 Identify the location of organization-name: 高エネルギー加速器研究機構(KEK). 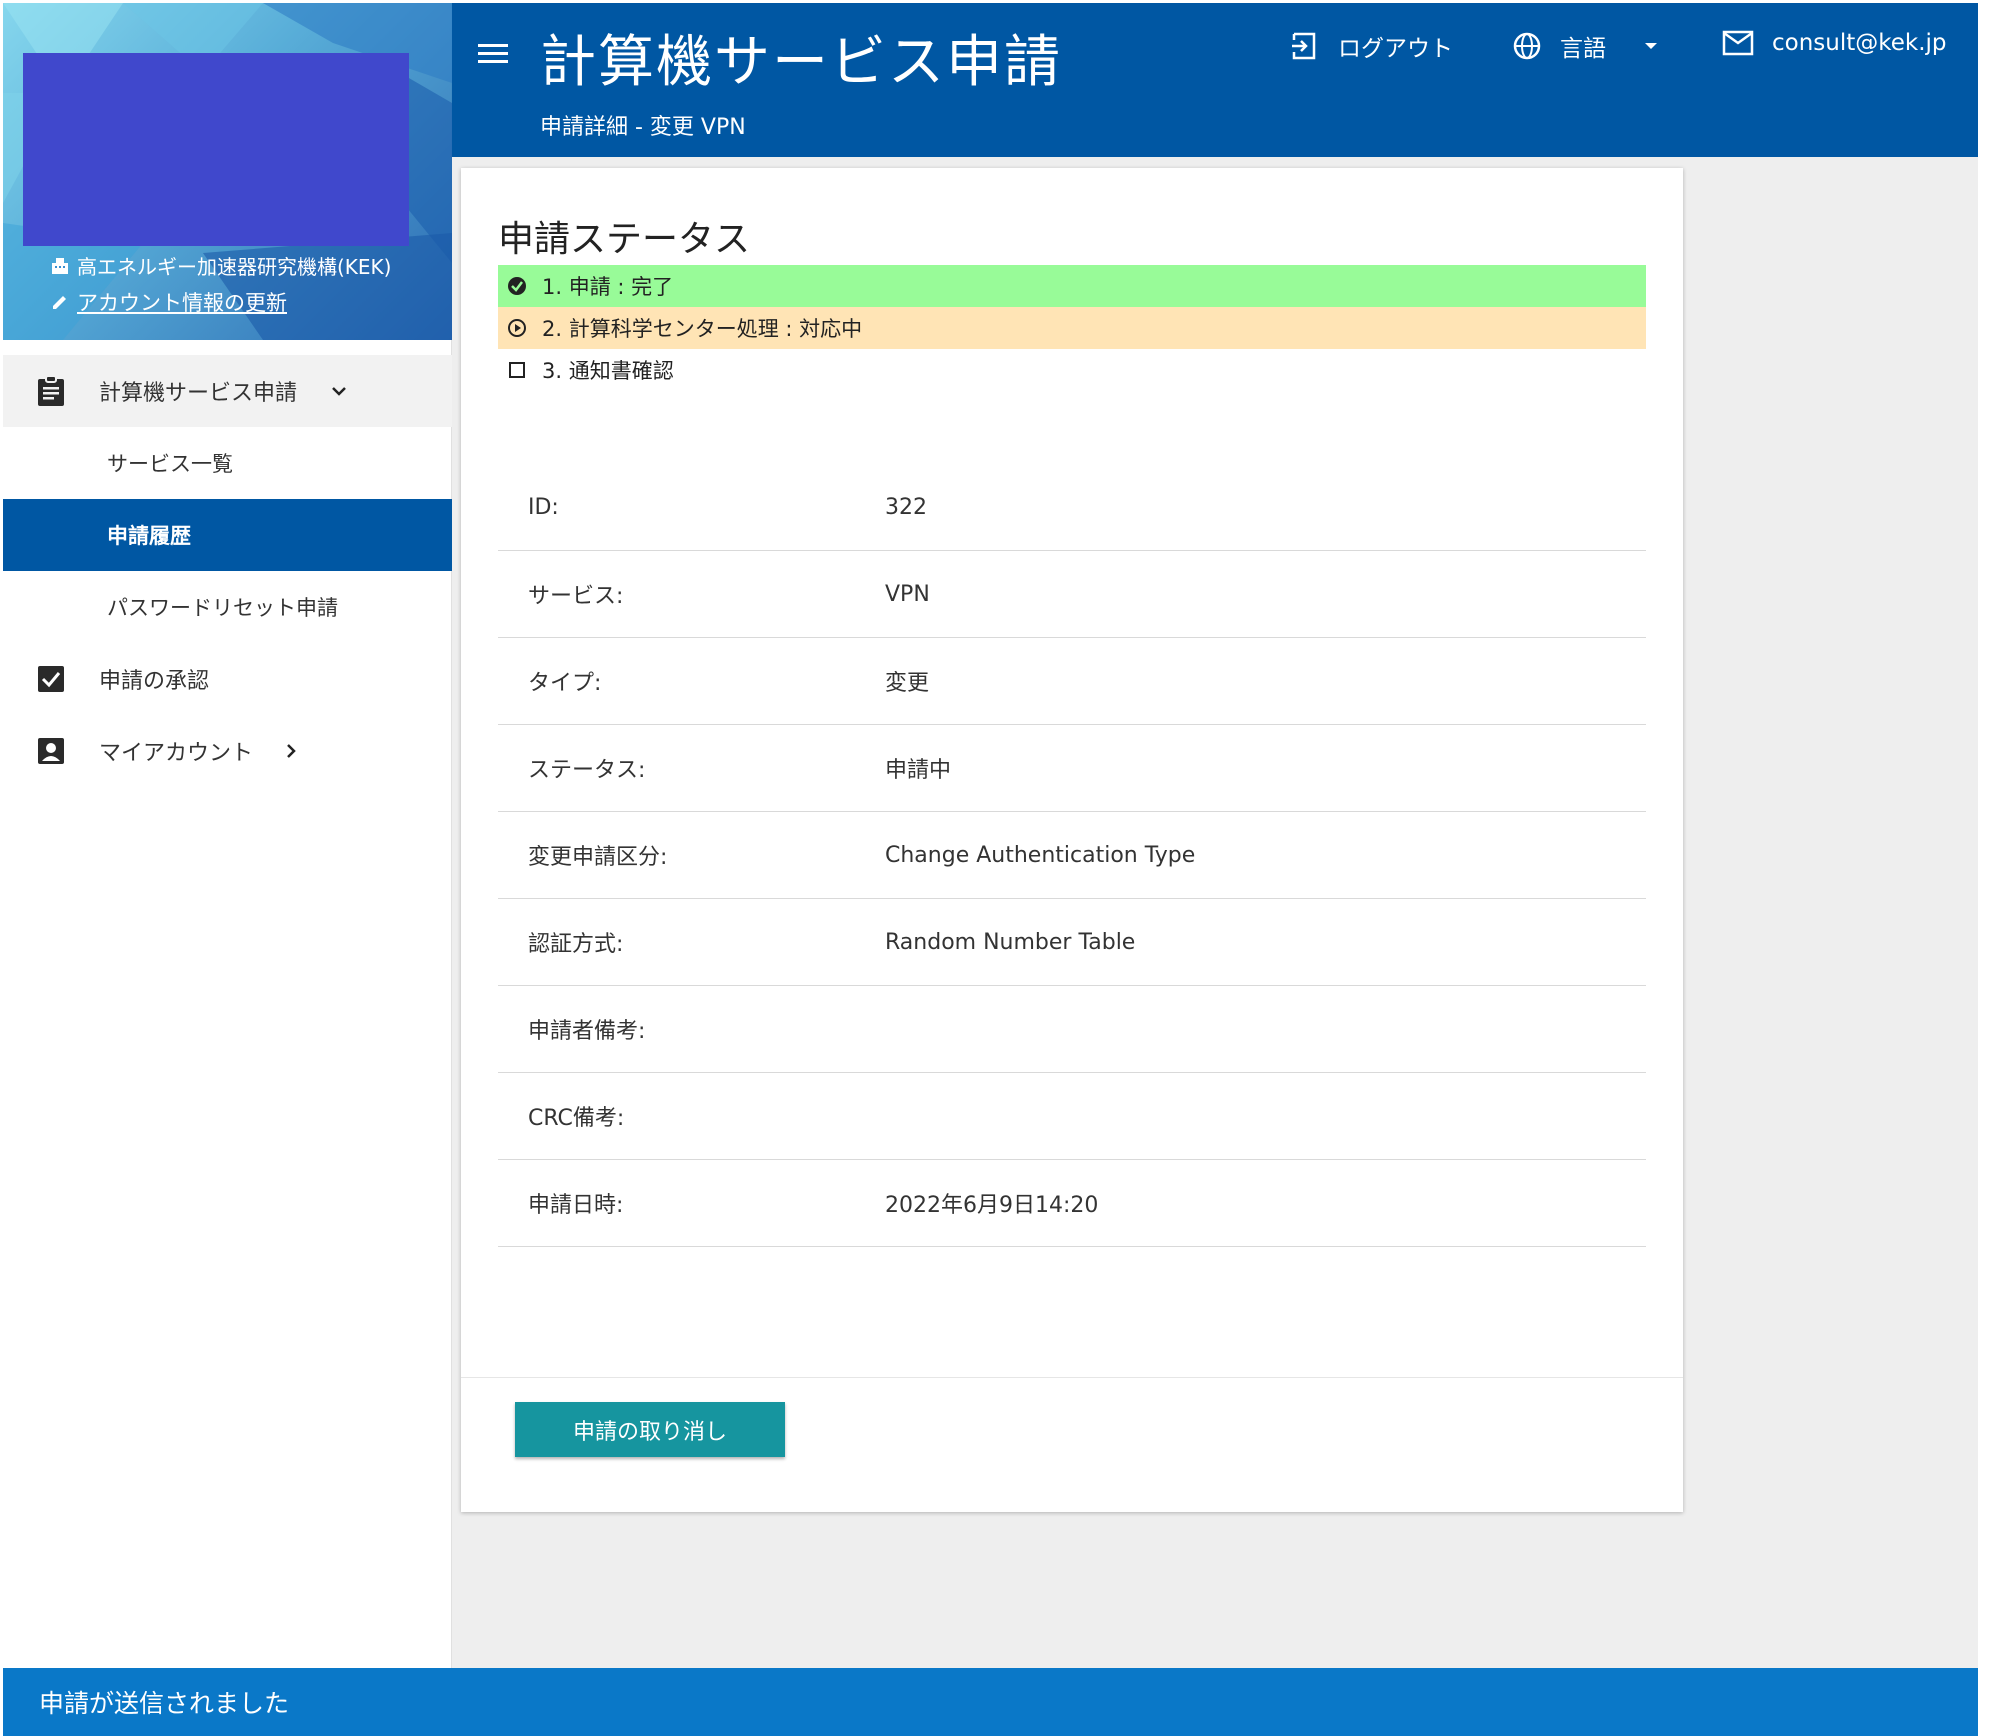
(221, 265).